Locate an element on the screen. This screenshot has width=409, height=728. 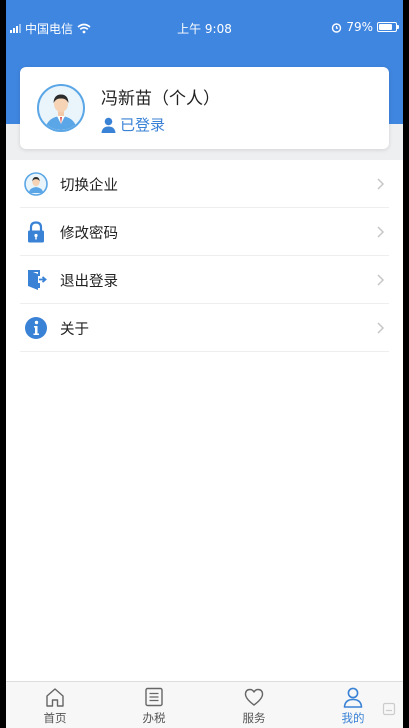
tab-mine: 我的 is located at coordinates (353, 706).